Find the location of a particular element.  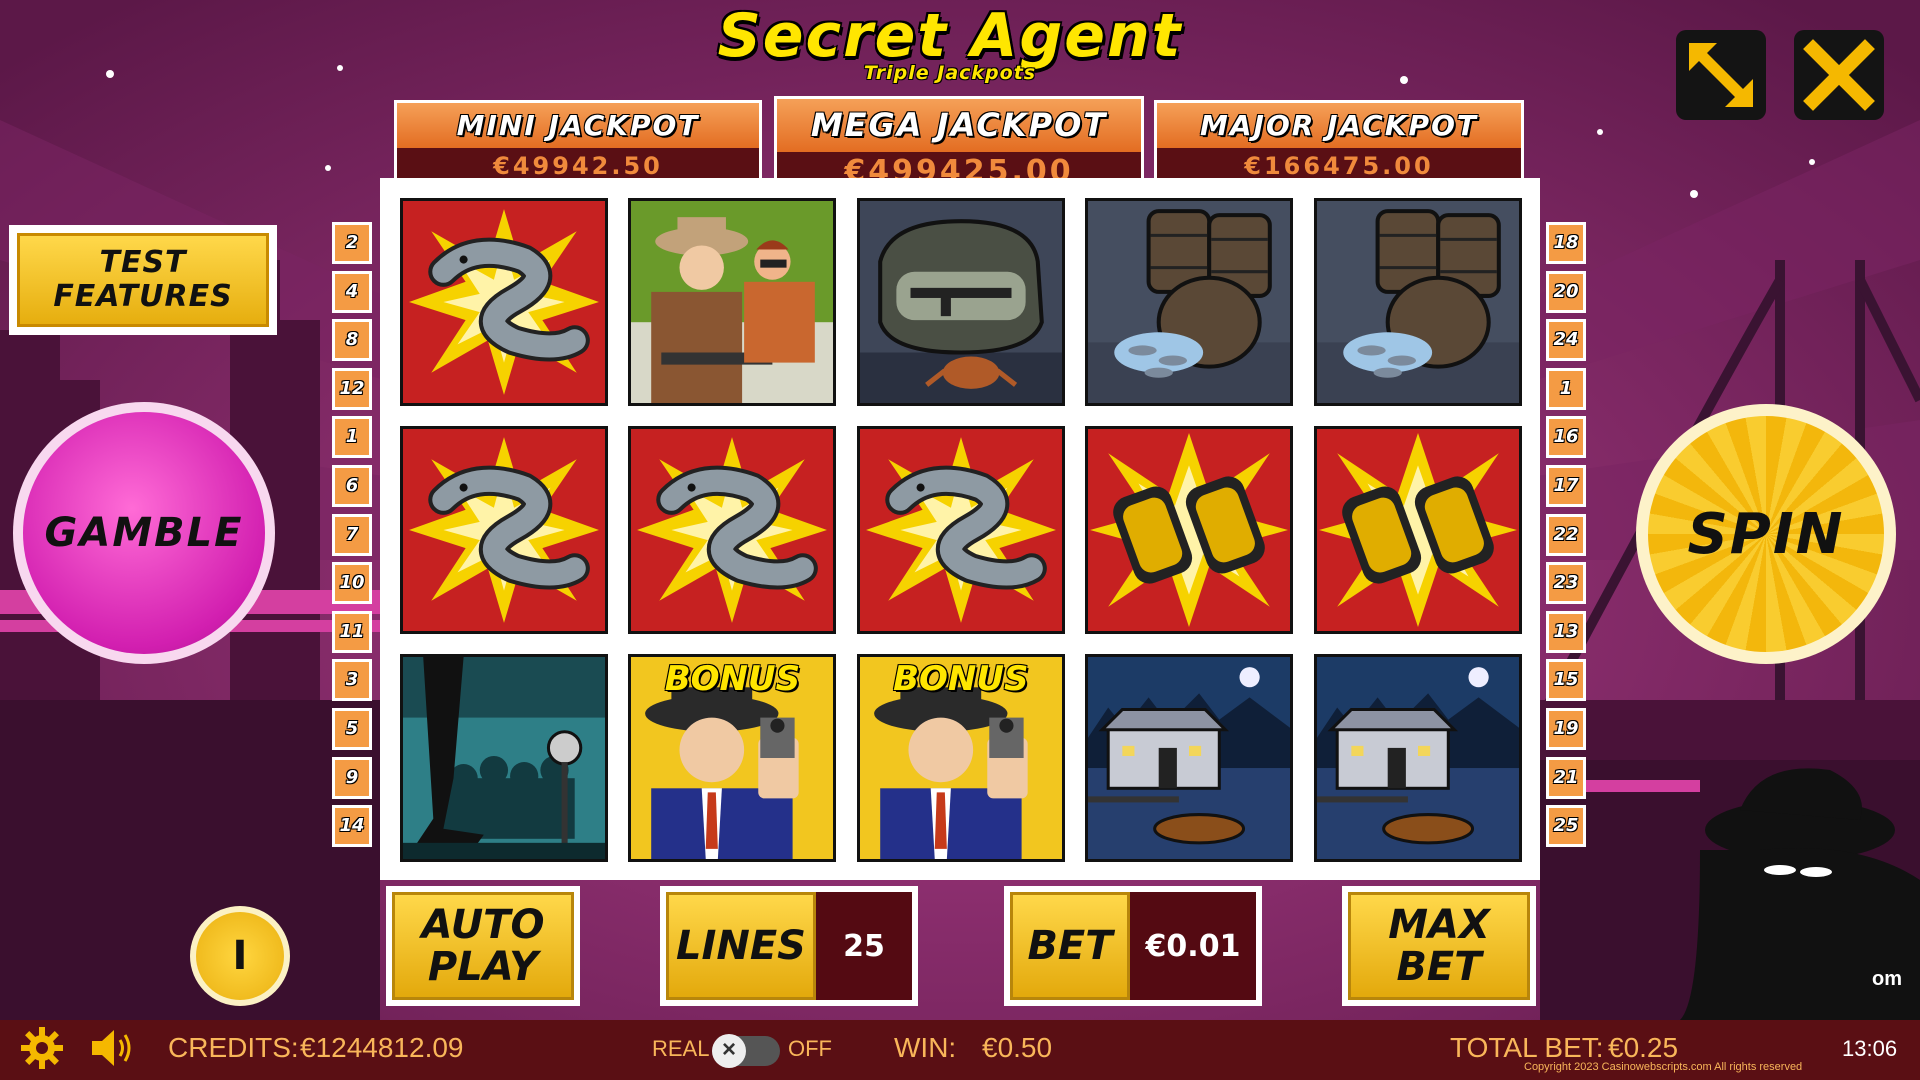

right-payline-badge: 23 is located at coordinates (1566, 583).